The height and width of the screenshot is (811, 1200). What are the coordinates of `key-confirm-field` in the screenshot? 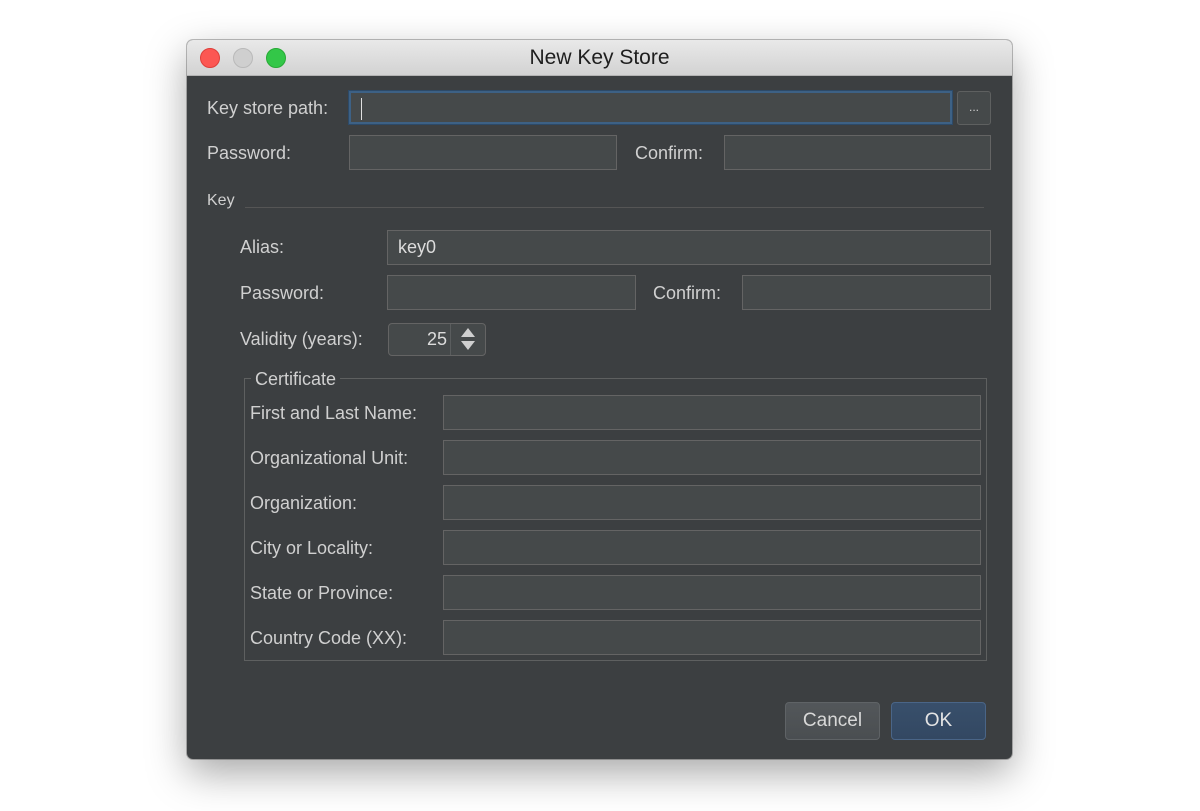 It's located at (866, 292).